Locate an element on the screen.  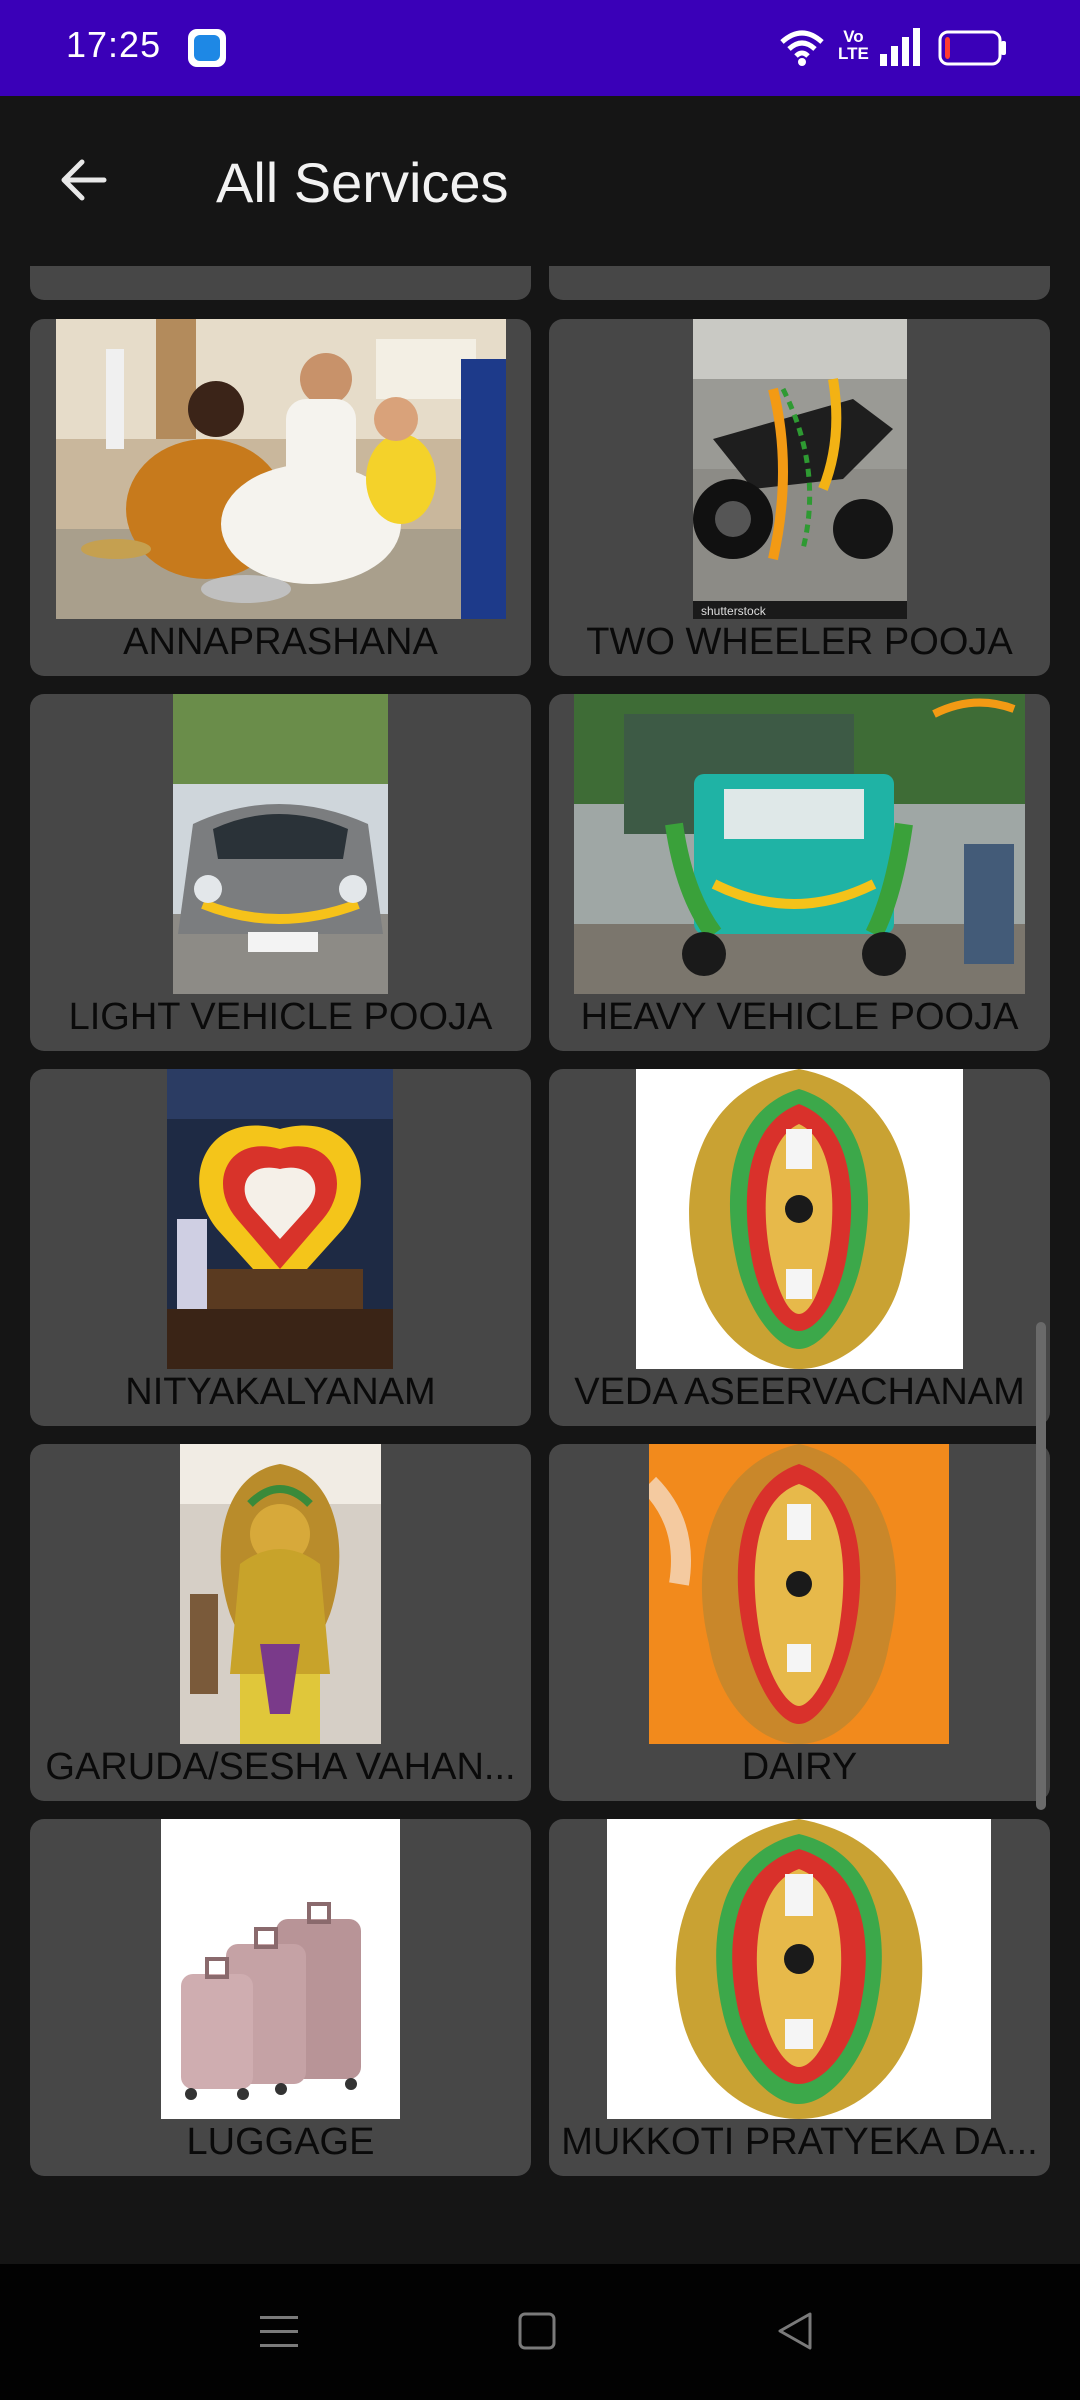
wifi-icon is located at coordinates (802, 48).